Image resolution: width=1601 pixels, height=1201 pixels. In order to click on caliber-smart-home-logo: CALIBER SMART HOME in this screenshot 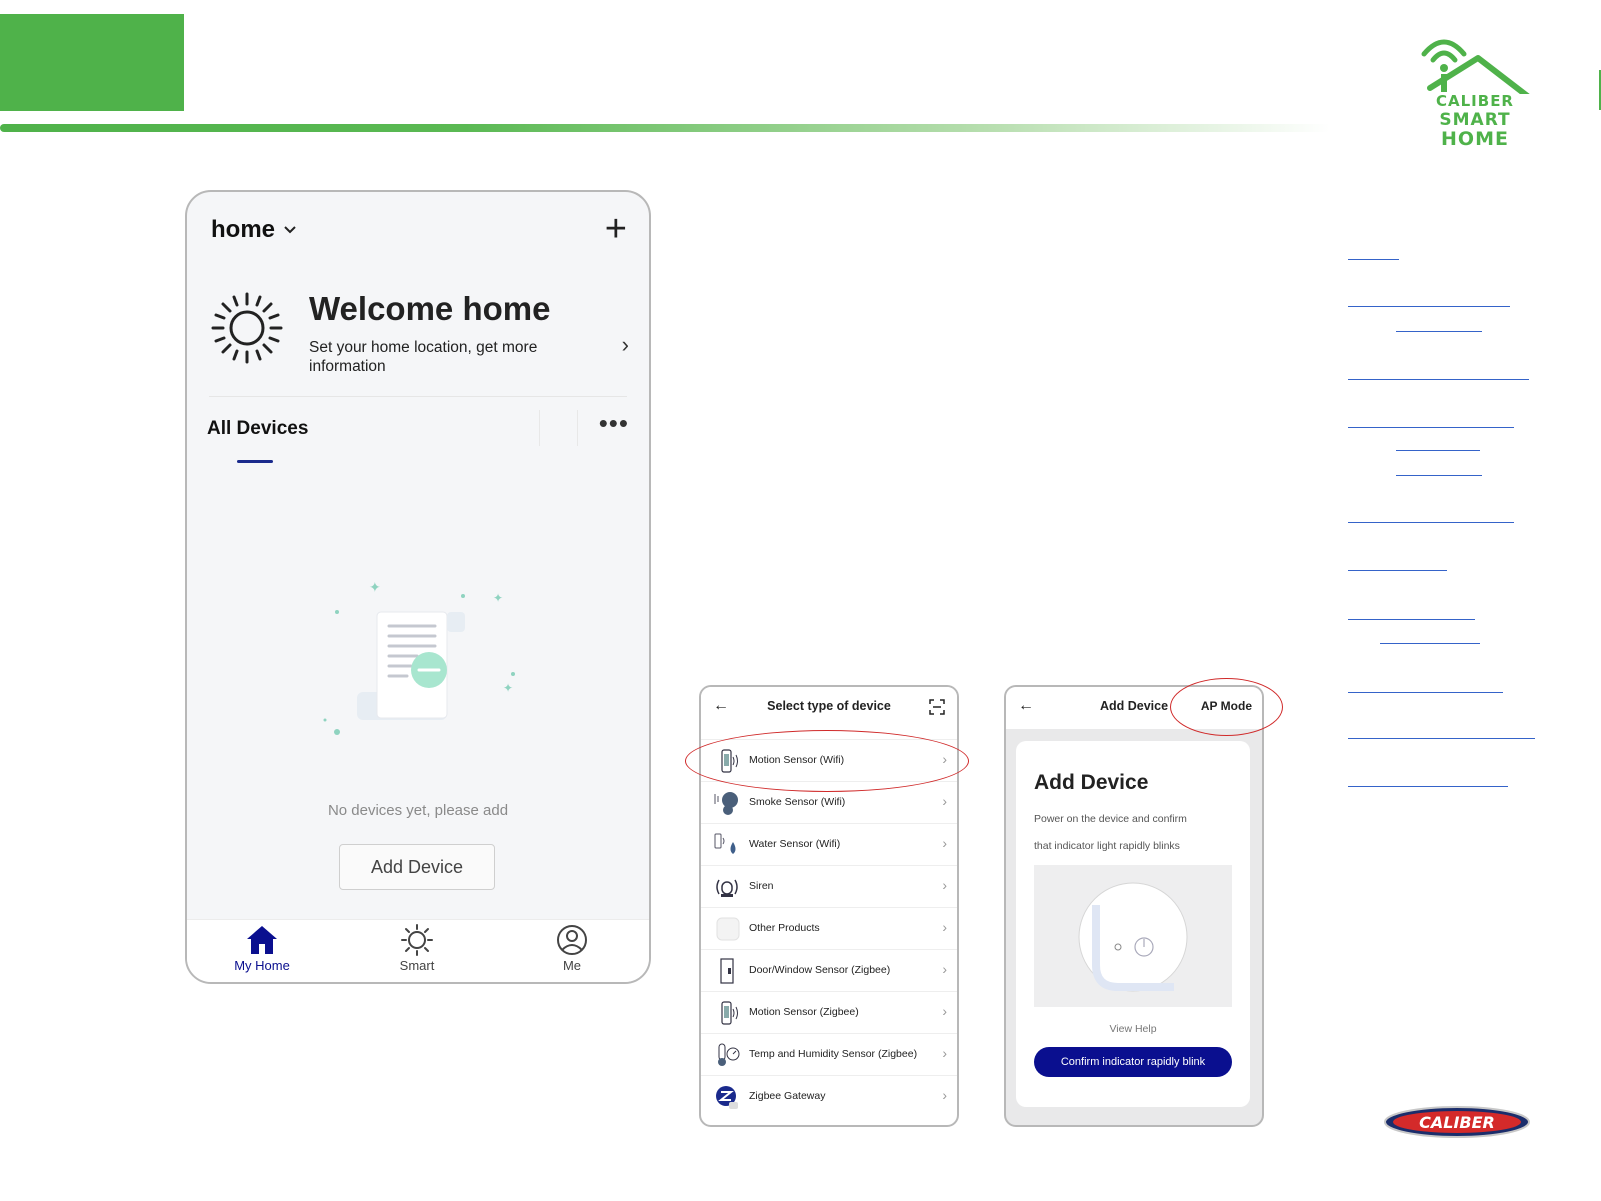, I will do `click(1475, 88)`.